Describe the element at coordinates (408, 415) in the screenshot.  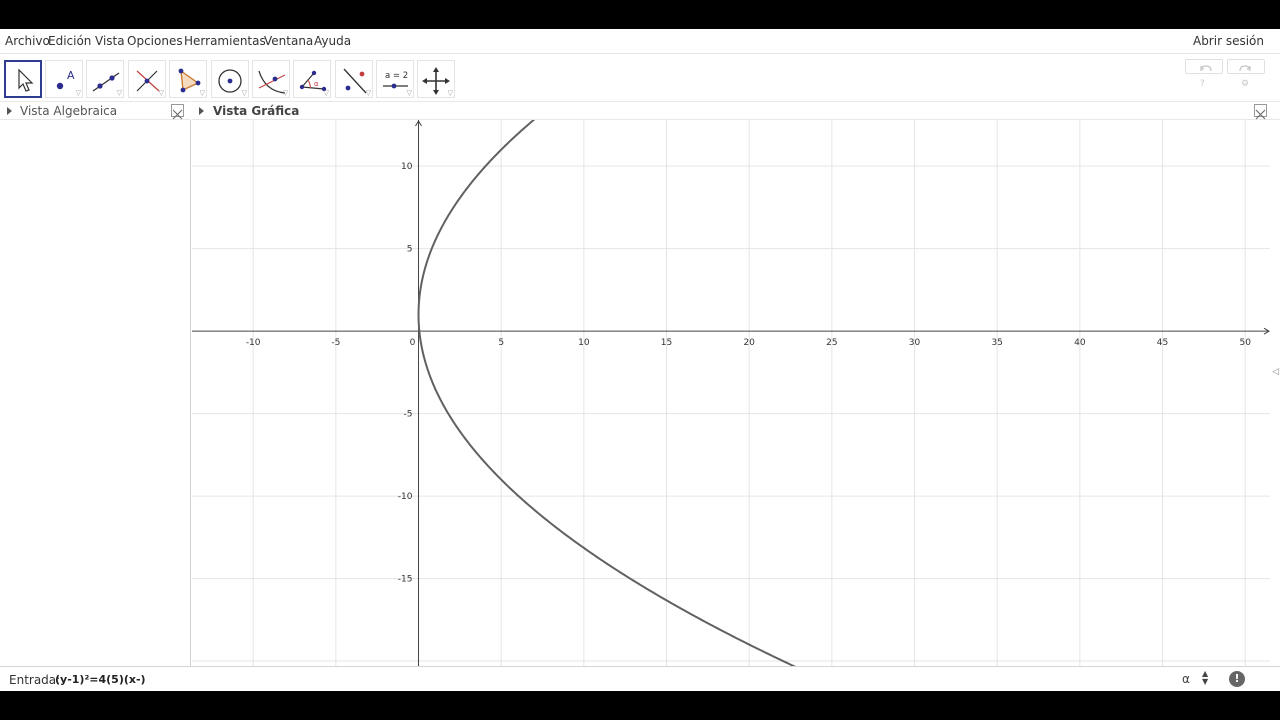
I see `y-tick-label: -5` at that location.